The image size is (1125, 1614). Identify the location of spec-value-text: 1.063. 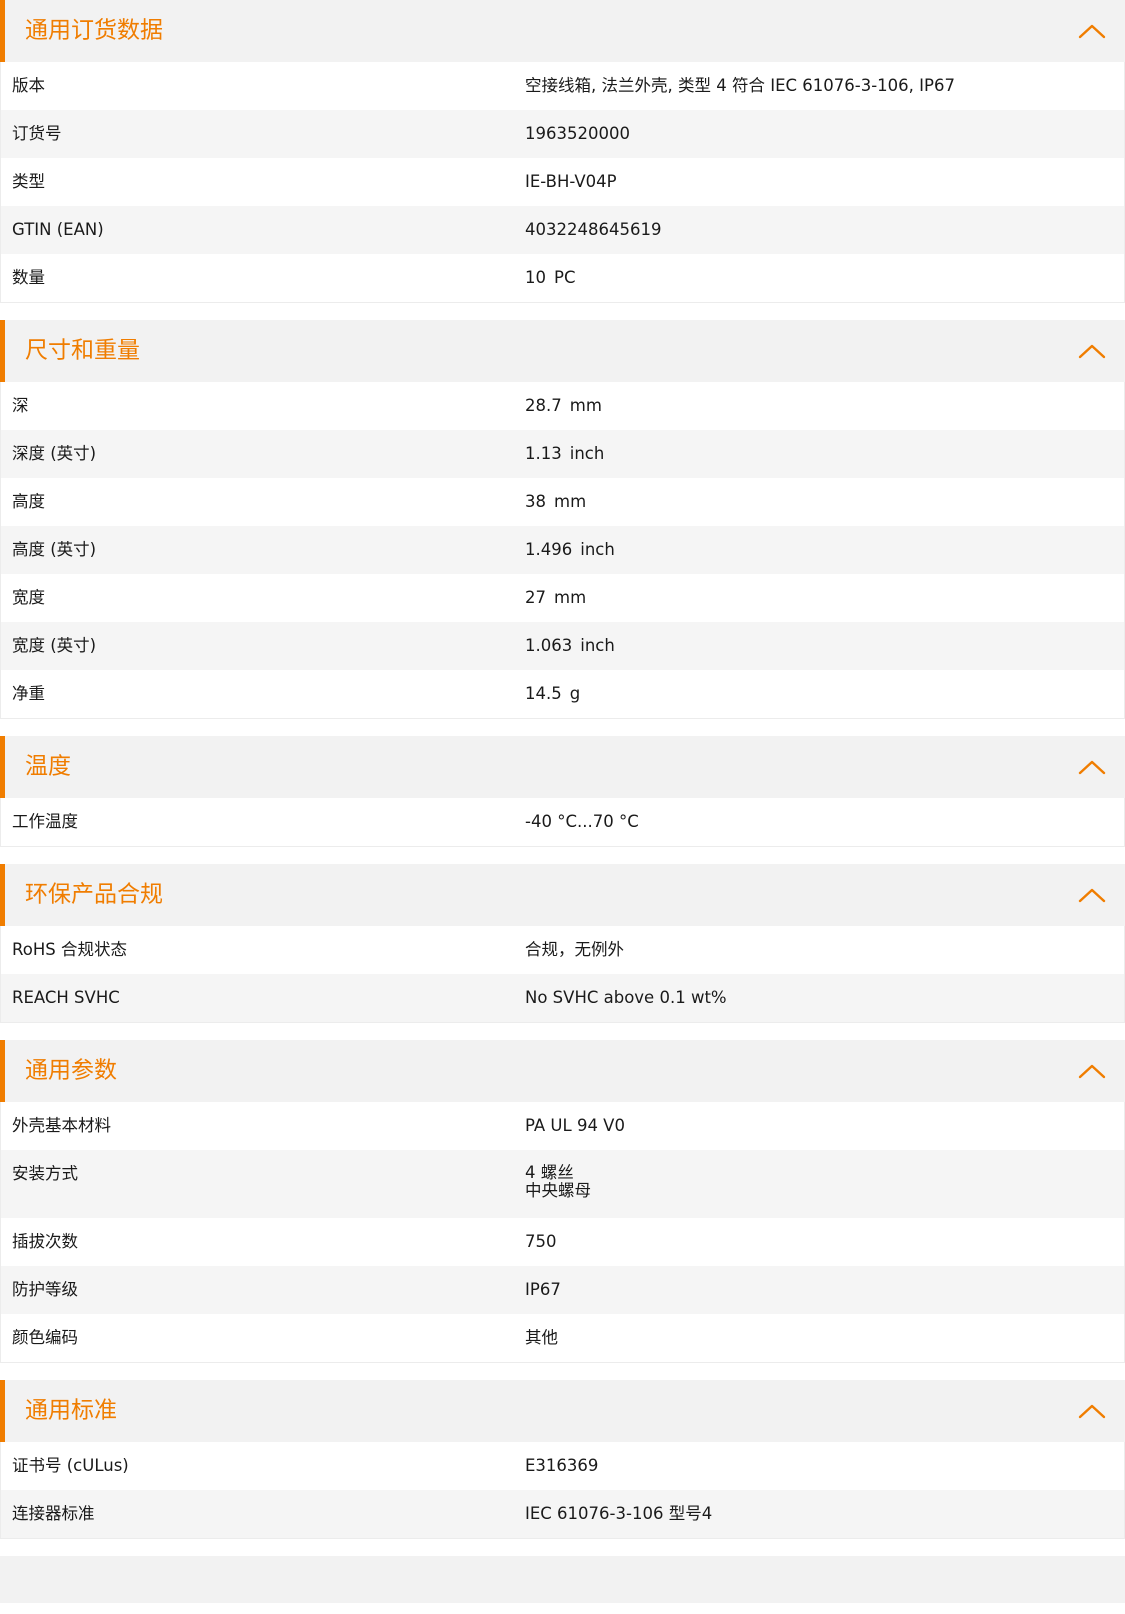
(549, 646).